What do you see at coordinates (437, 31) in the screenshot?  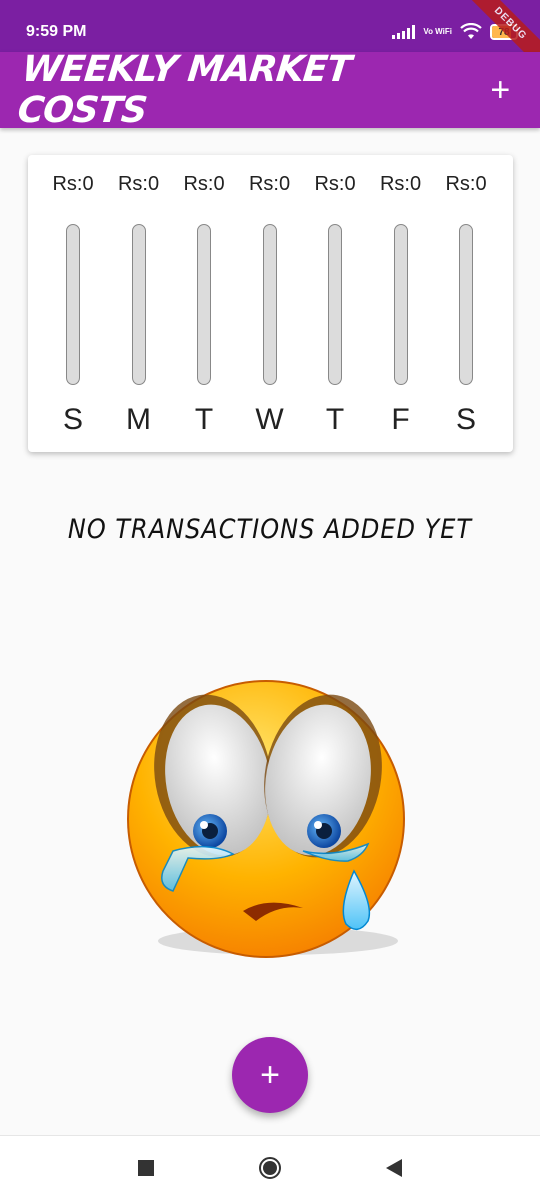 I see `vowifi-label: Vo WiFi` at bounding box center [437, 31].